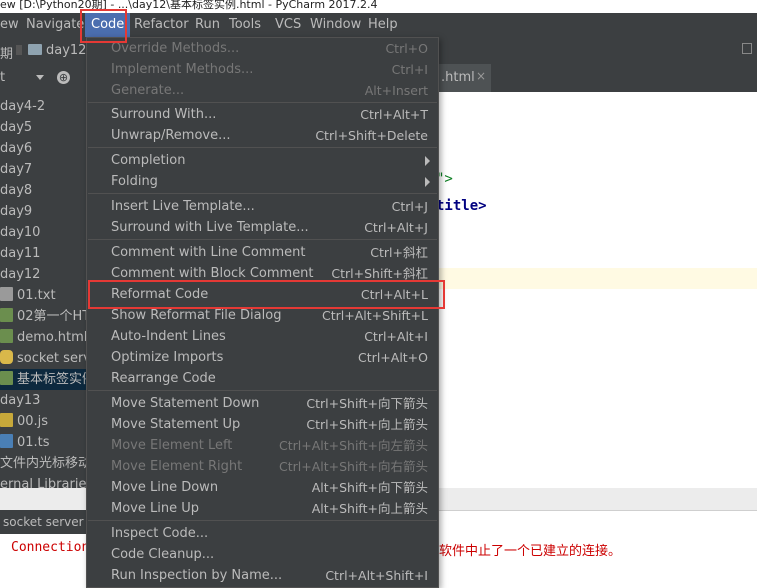  What do you see at coordinates (43, 337) in the screenshot?
I see `tree-item-demo-html: demo.html` at bounding box center [43, 337].